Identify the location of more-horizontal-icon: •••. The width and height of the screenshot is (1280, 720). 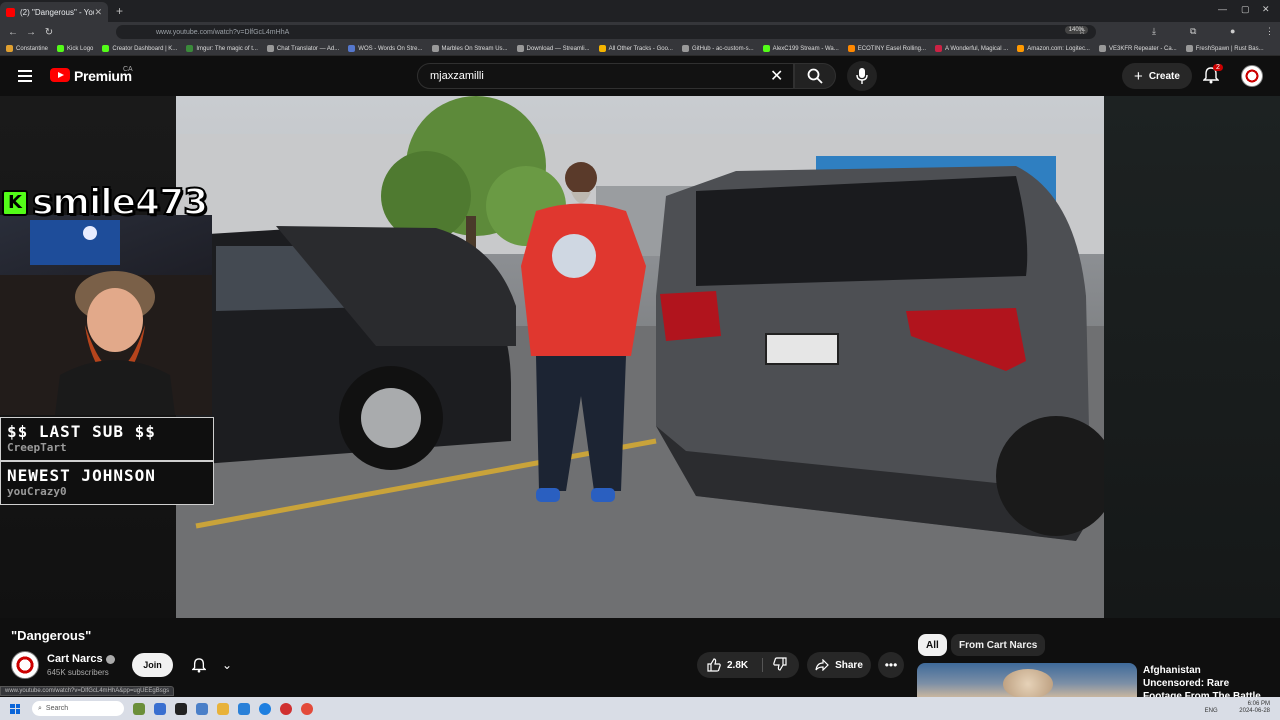
(891, 665).